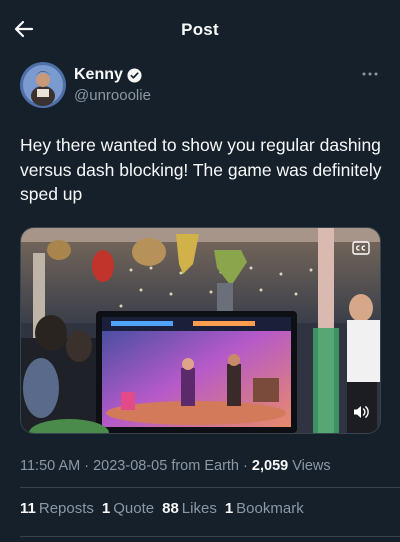 The height and width of the screenshot is (542, 400). What do you see at coordinates (43, 85) in the screenshot?
I see `avatar` at bounding box center [43, 85].